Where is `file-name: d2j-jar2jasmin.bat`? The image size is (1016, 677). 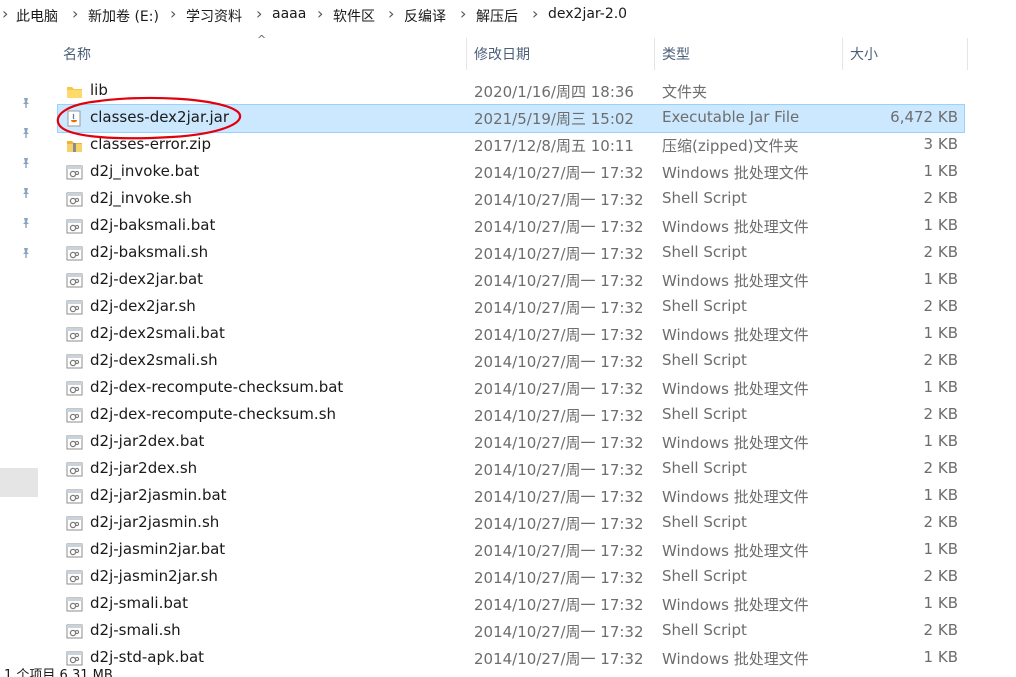
file-name: d2j-jar2jasmin.bat is located at coordinates (158, 495).